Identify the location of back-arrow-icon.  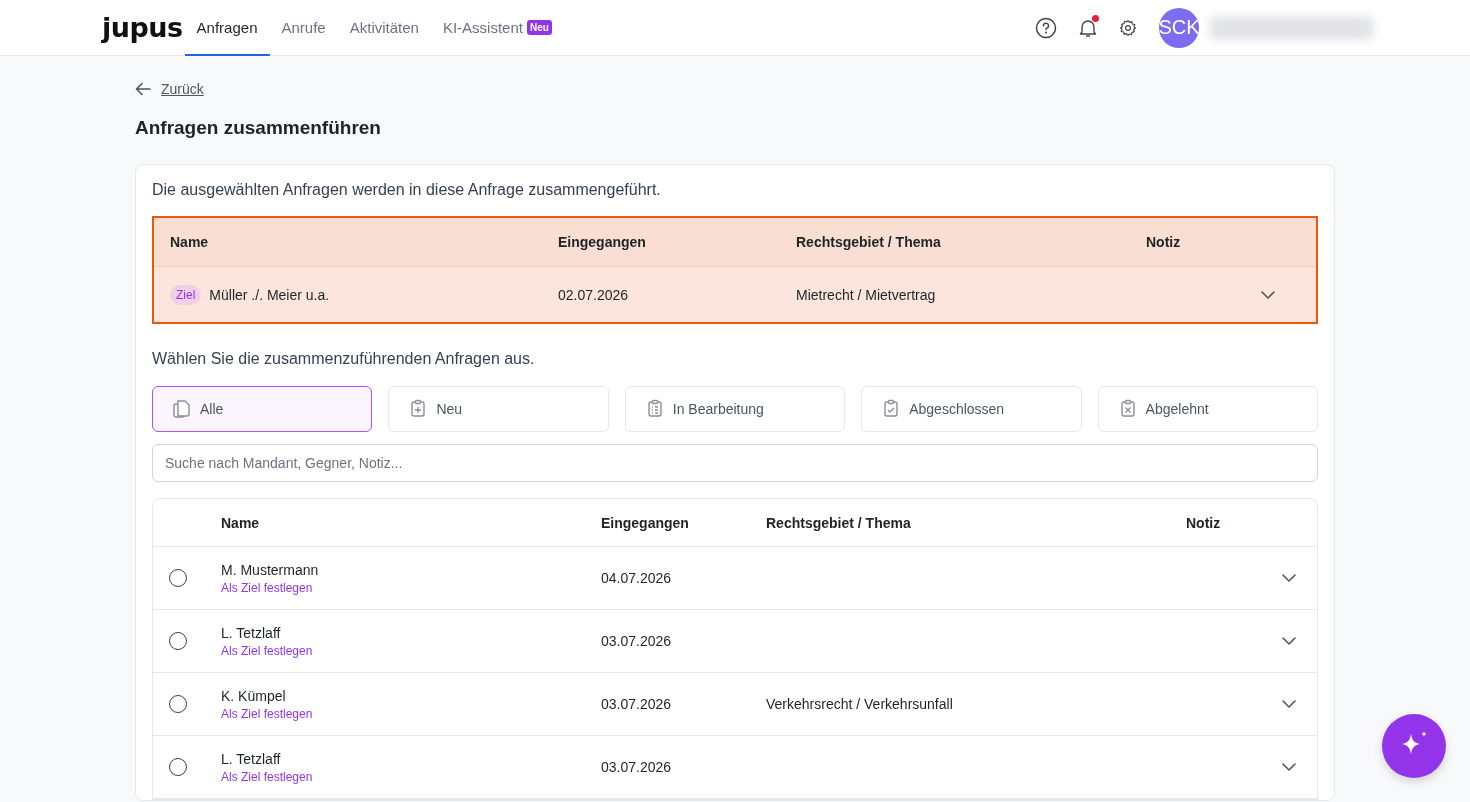
(143, 89).